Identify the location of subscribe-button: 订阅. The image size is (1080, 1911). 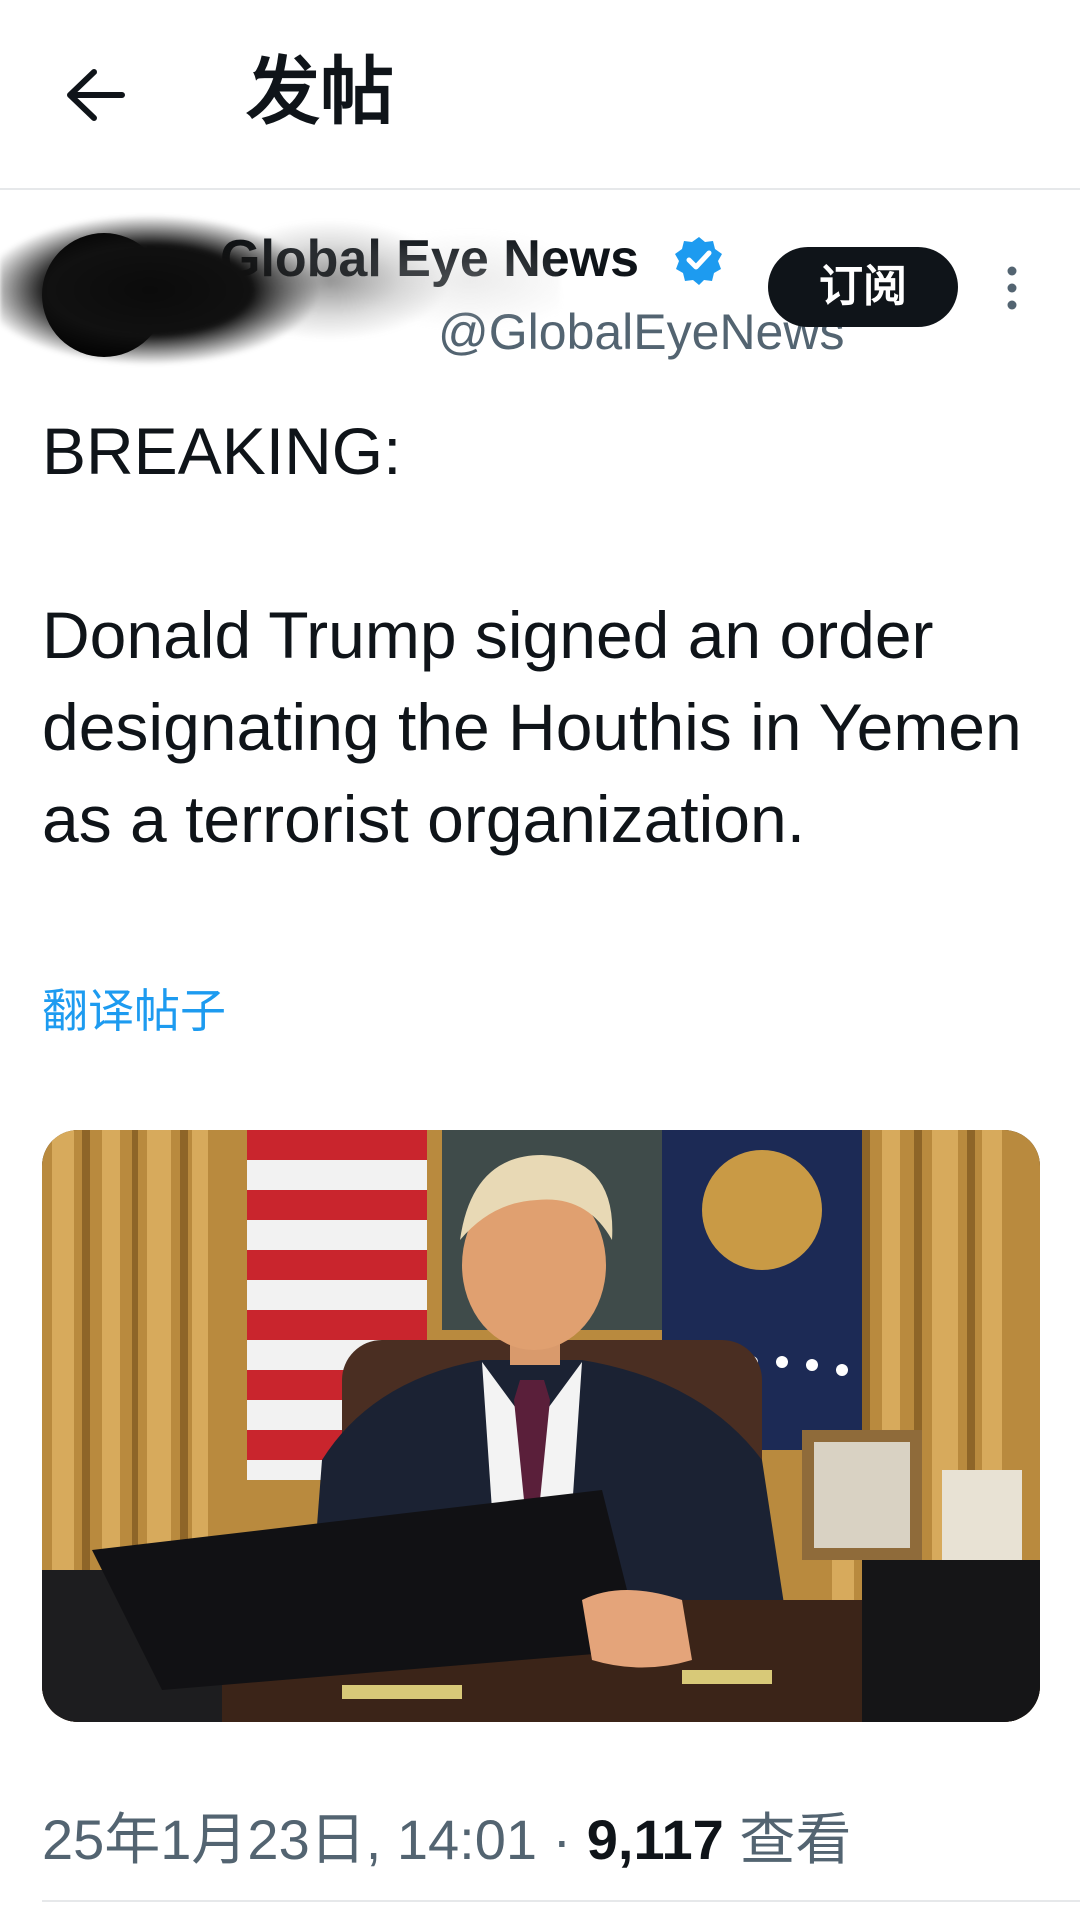
(863, 287).